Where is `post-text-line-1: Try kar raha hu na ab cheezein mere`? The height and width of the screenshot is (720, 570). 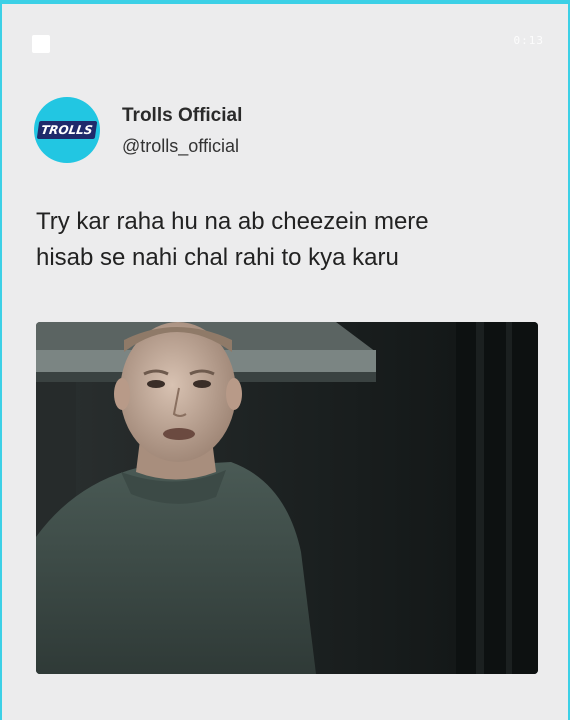 post-text-line-1: Try kar raha hu na ab cheezein mere is located at coordinates (232, 221).